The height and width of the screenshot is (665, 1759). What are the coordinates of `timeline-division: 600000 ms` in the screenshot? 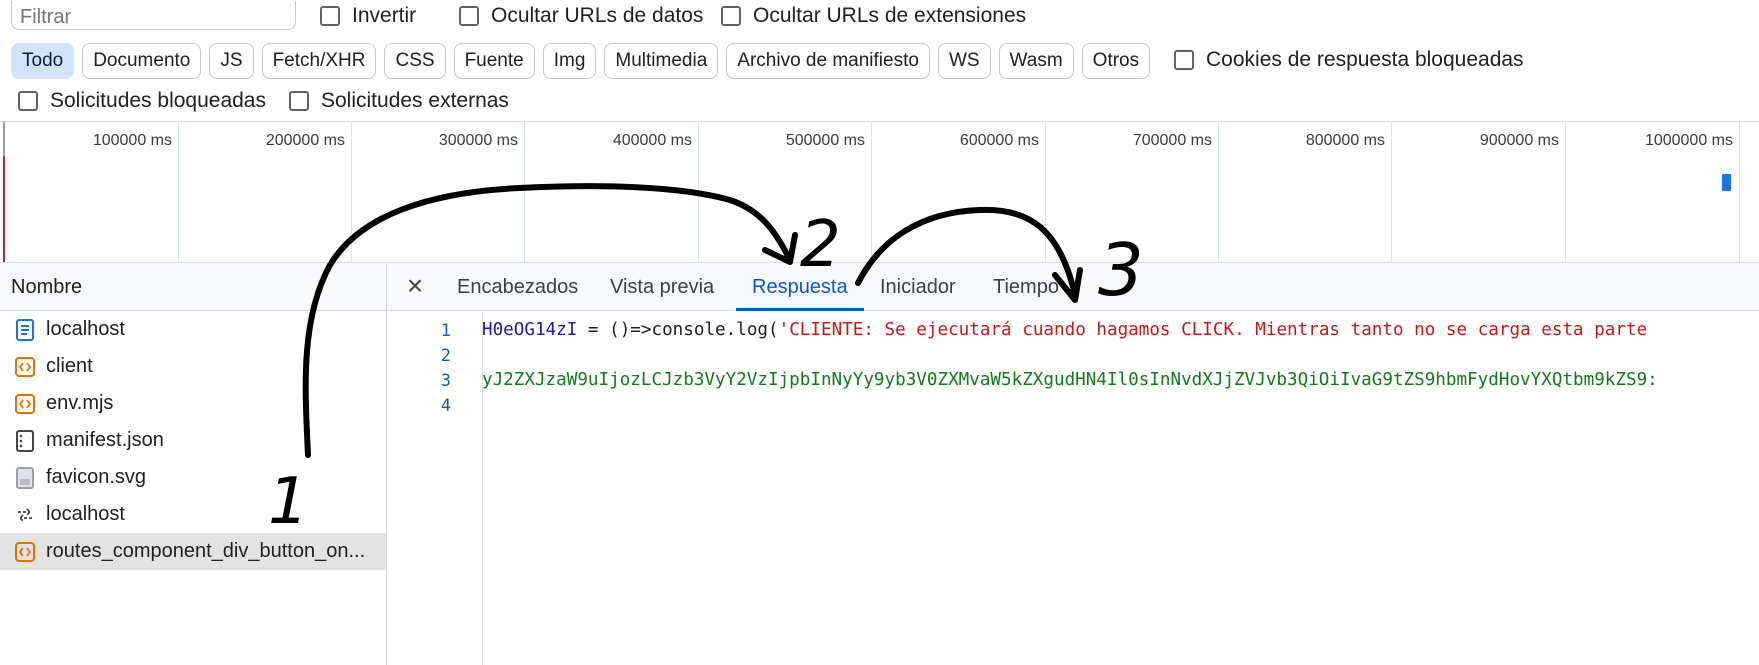 It's located at (959, 192).